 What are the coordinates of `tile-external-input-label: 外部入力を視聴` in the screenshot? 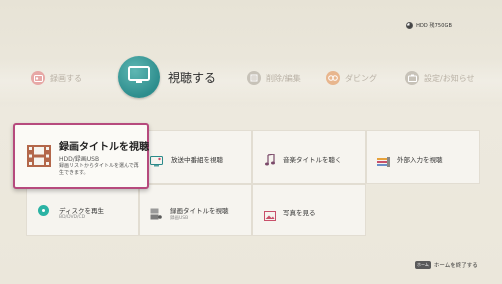 It's located at (420, 160).